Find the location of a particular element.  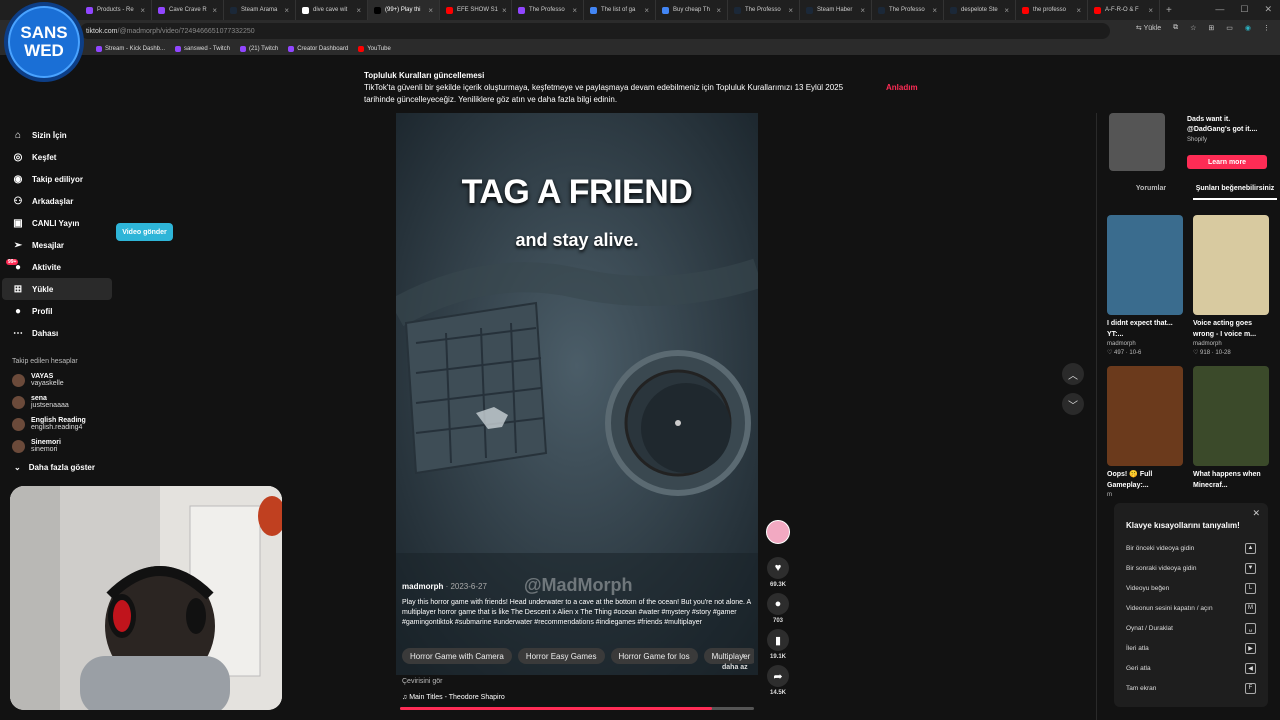

search-chip: Horror Easy Games is located at coordinates (561, 656).